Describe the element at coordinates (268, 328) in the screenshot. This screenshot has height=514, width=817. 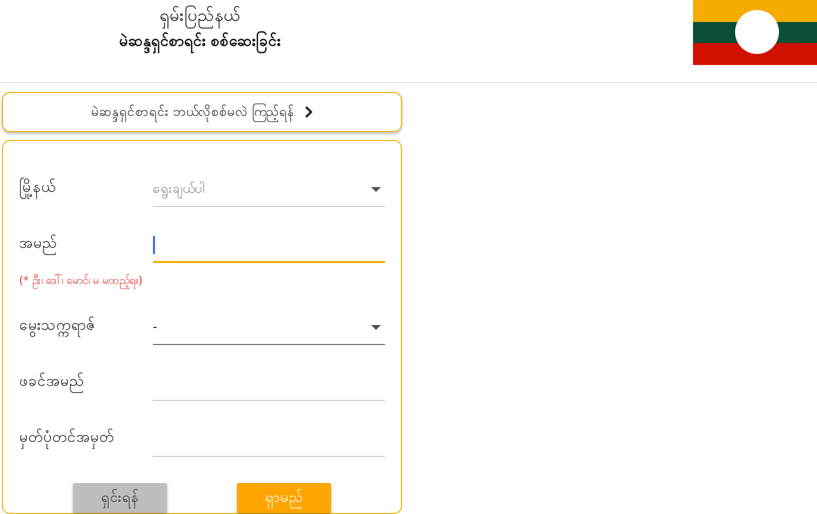
I see `dropdown-field: -` at that location.